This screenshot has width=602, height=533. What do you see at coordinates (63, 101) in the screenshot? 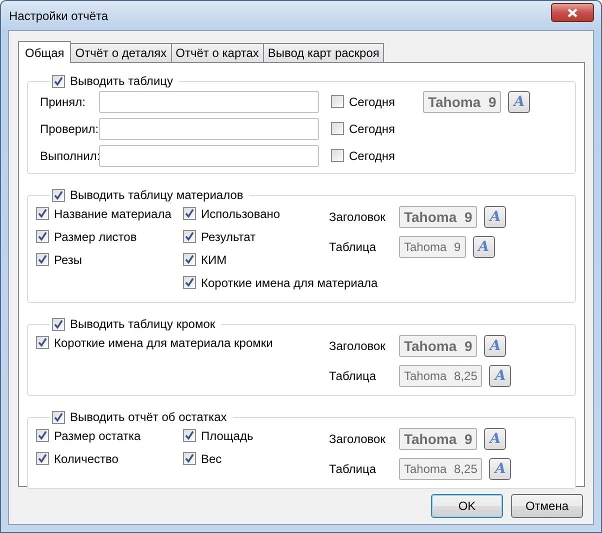
I see `field-label: Принял:` at bounding box center [63, 101].